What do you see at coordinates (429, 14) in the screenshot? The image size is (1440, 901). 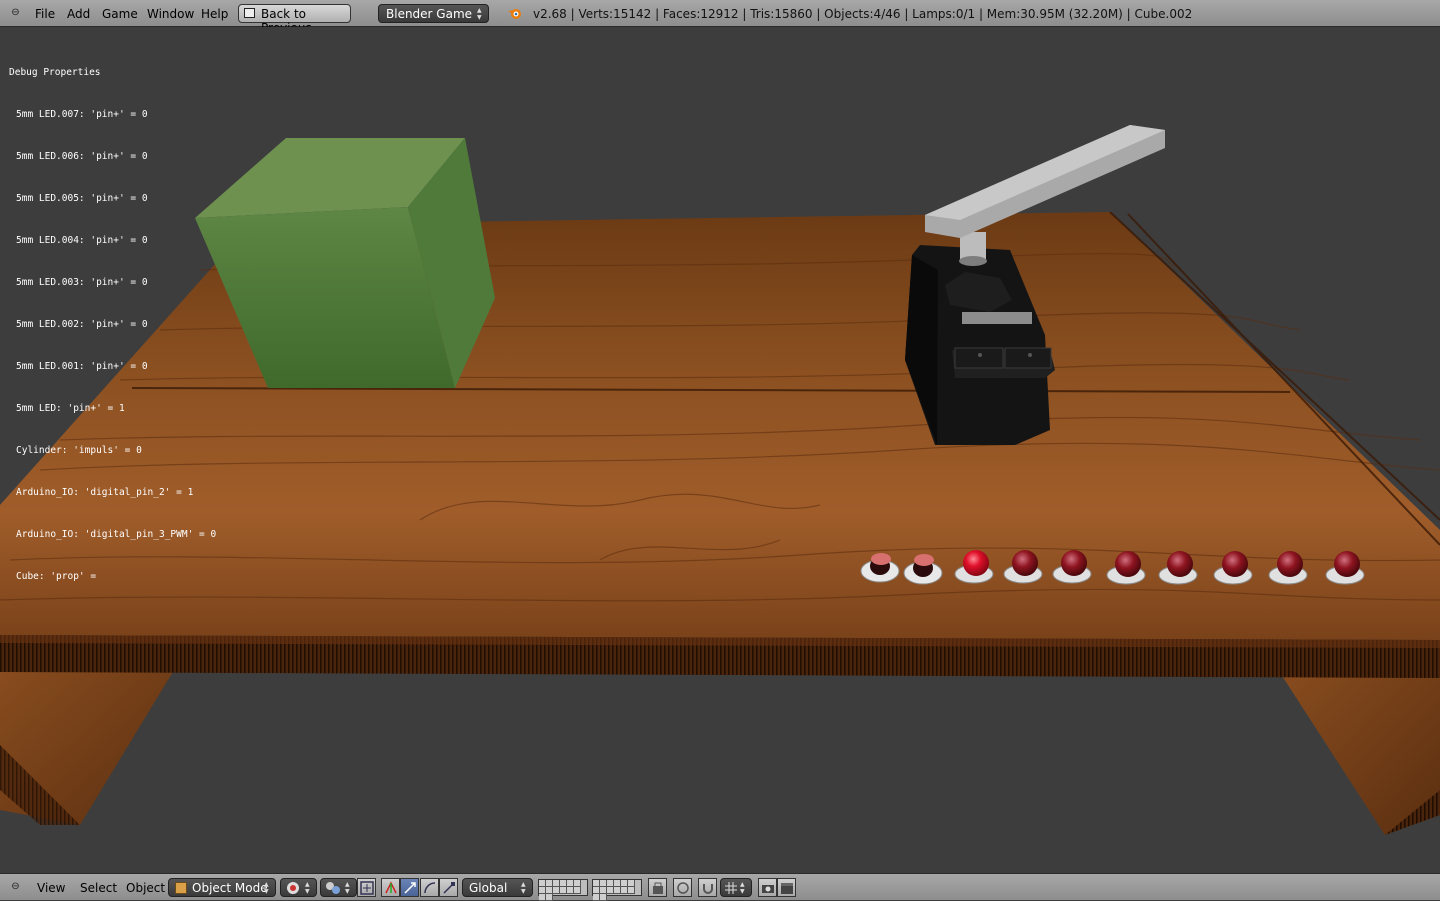 I see `render-engine-label: Blender Game` at bounding box center [429, 14].